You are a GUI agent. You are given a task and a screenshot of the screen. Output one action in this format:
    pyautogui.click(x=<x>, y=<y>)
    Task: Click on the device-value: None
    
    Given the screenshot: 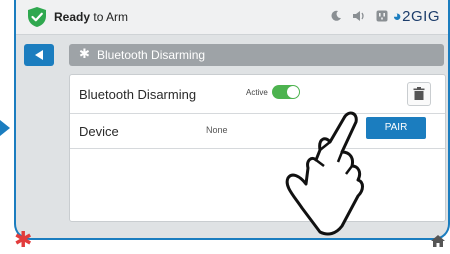 What is the action you would take?
    pyautogui.click(x=217, y=130)
    